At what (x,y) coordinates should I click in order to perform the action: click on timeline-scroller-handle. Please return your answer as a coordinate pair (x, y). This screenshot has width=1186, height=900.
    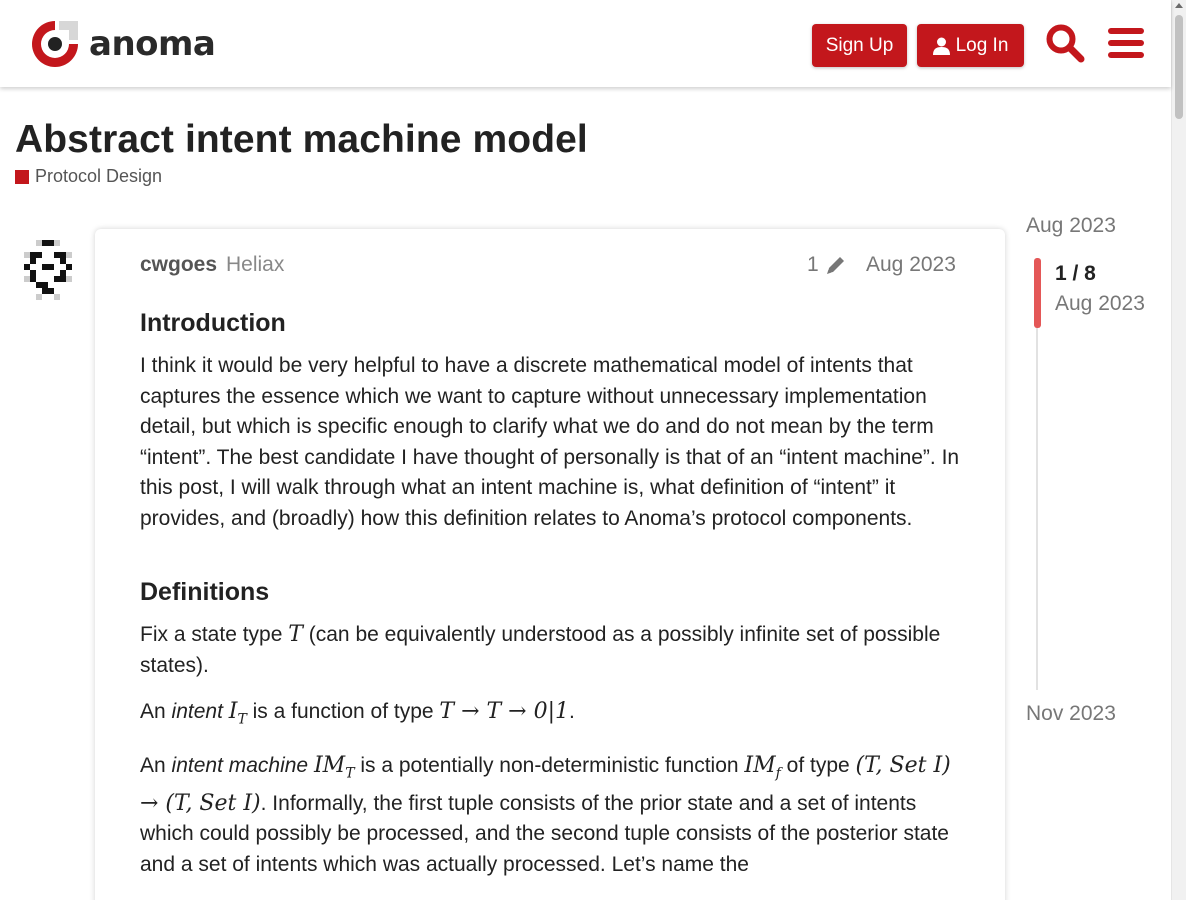
    Looking at the image, I should click on (1037, 293).